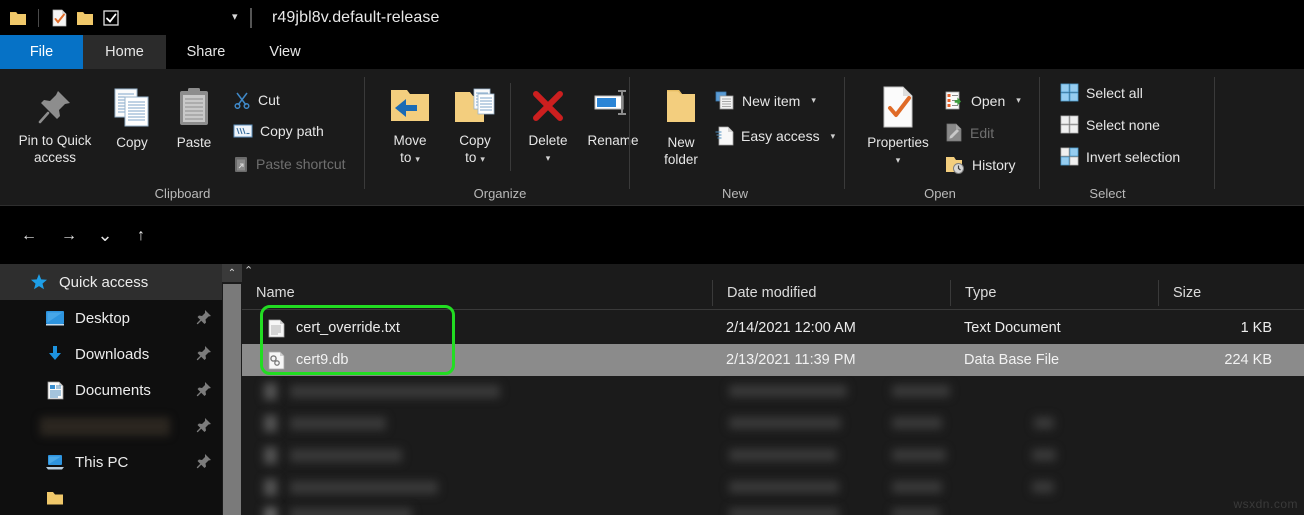  Describe the element at coordinates (111, 462) in the screenshot. I see `sidebar-item-this-pc: This PC` at that location.